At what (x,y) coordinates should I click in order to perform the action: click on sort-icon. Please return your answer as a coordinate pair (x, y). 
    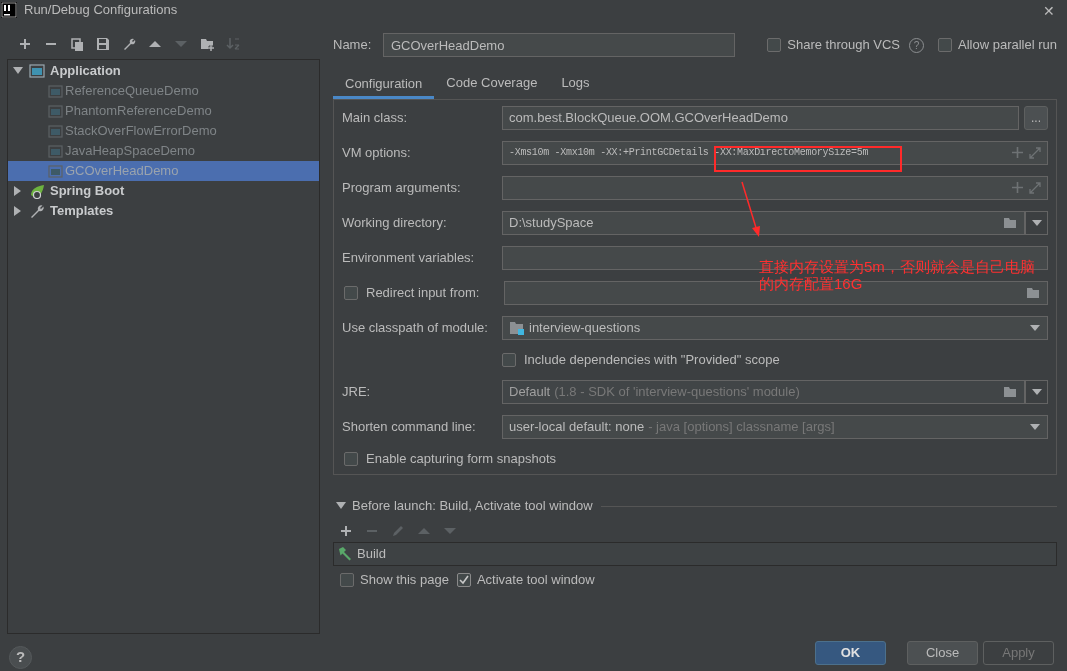
    Looking at the image, I should click on (233, 44).